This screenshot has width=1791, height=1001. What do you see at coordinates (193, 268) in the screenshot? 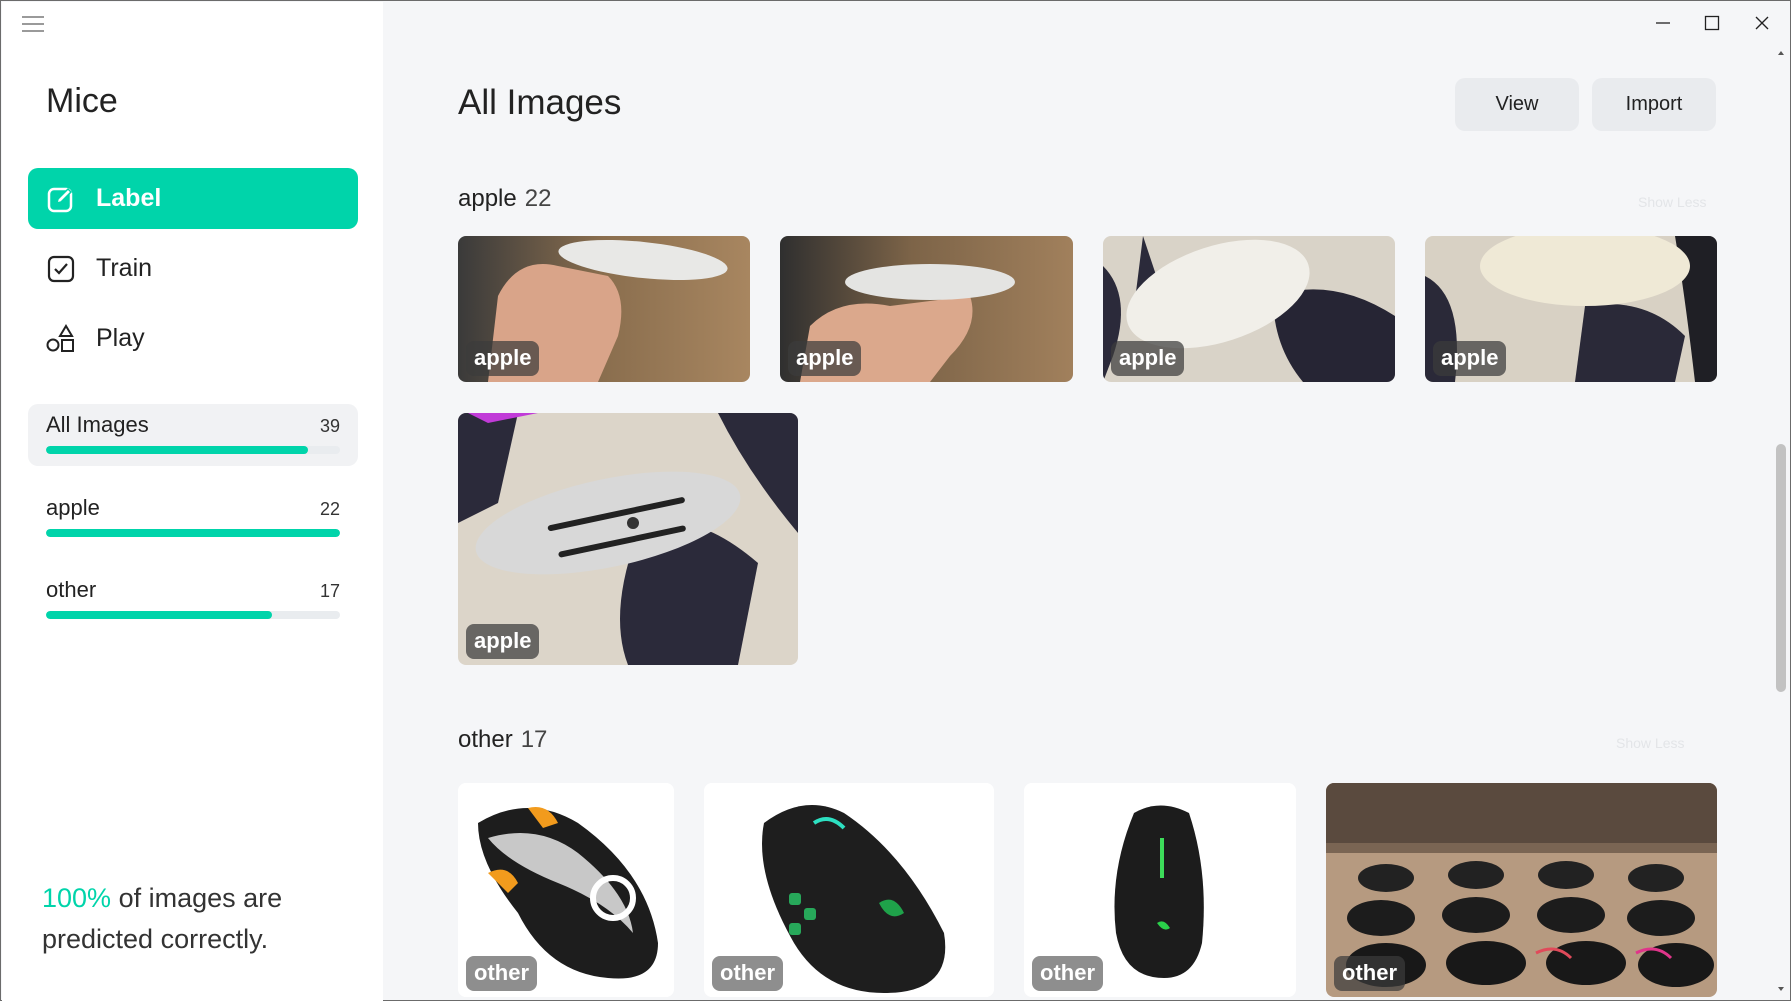
I see `nav-train: Train` at bounding box center [193, 268].